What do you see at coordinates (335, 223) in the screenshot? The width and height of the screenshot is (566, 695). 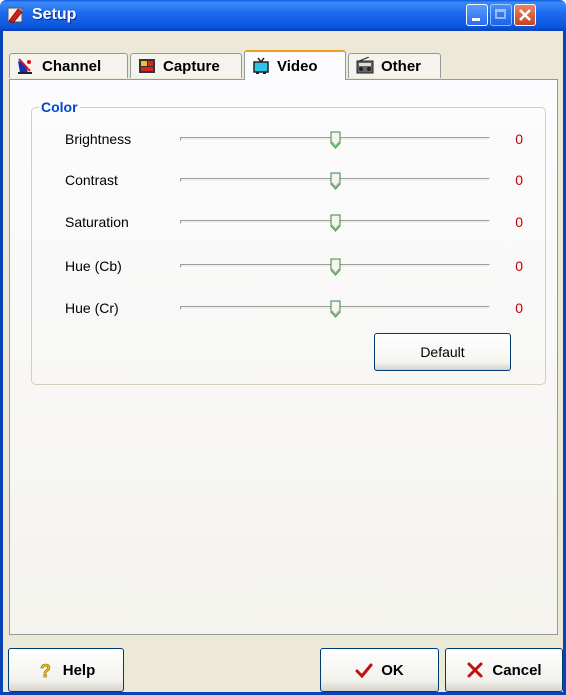 I see `saturation-slider-thumb` at bounding box center [335, 223].